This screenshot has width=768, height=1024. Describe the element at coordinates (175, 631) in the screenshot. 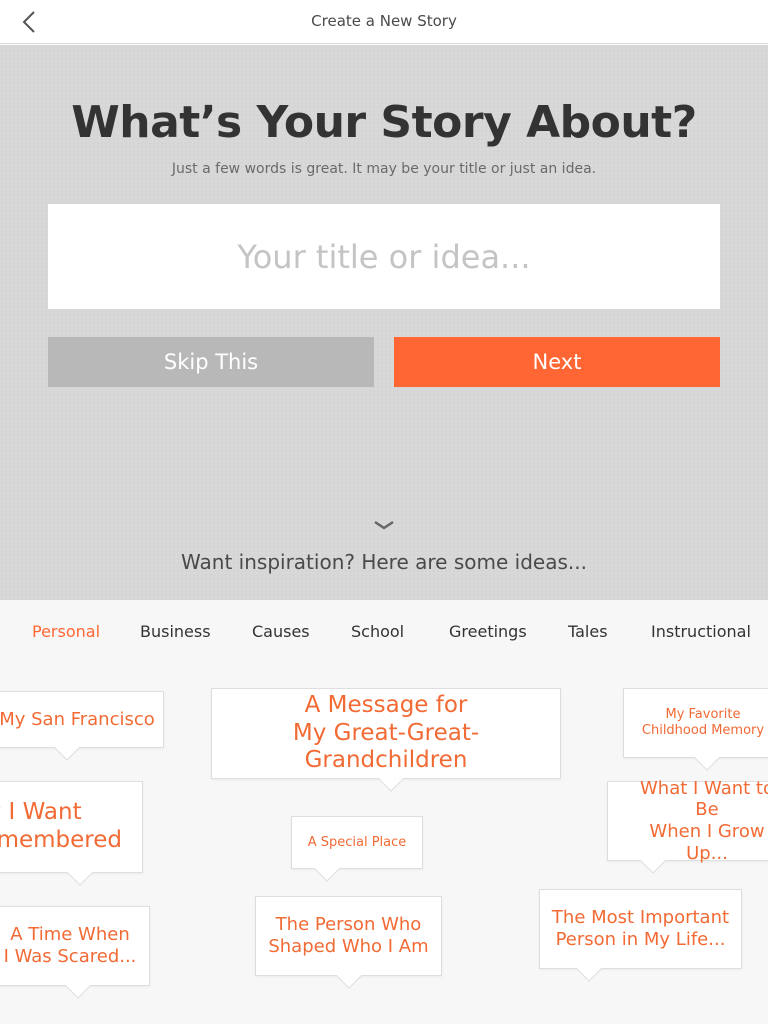

I see `tab-business: Business` at that location.